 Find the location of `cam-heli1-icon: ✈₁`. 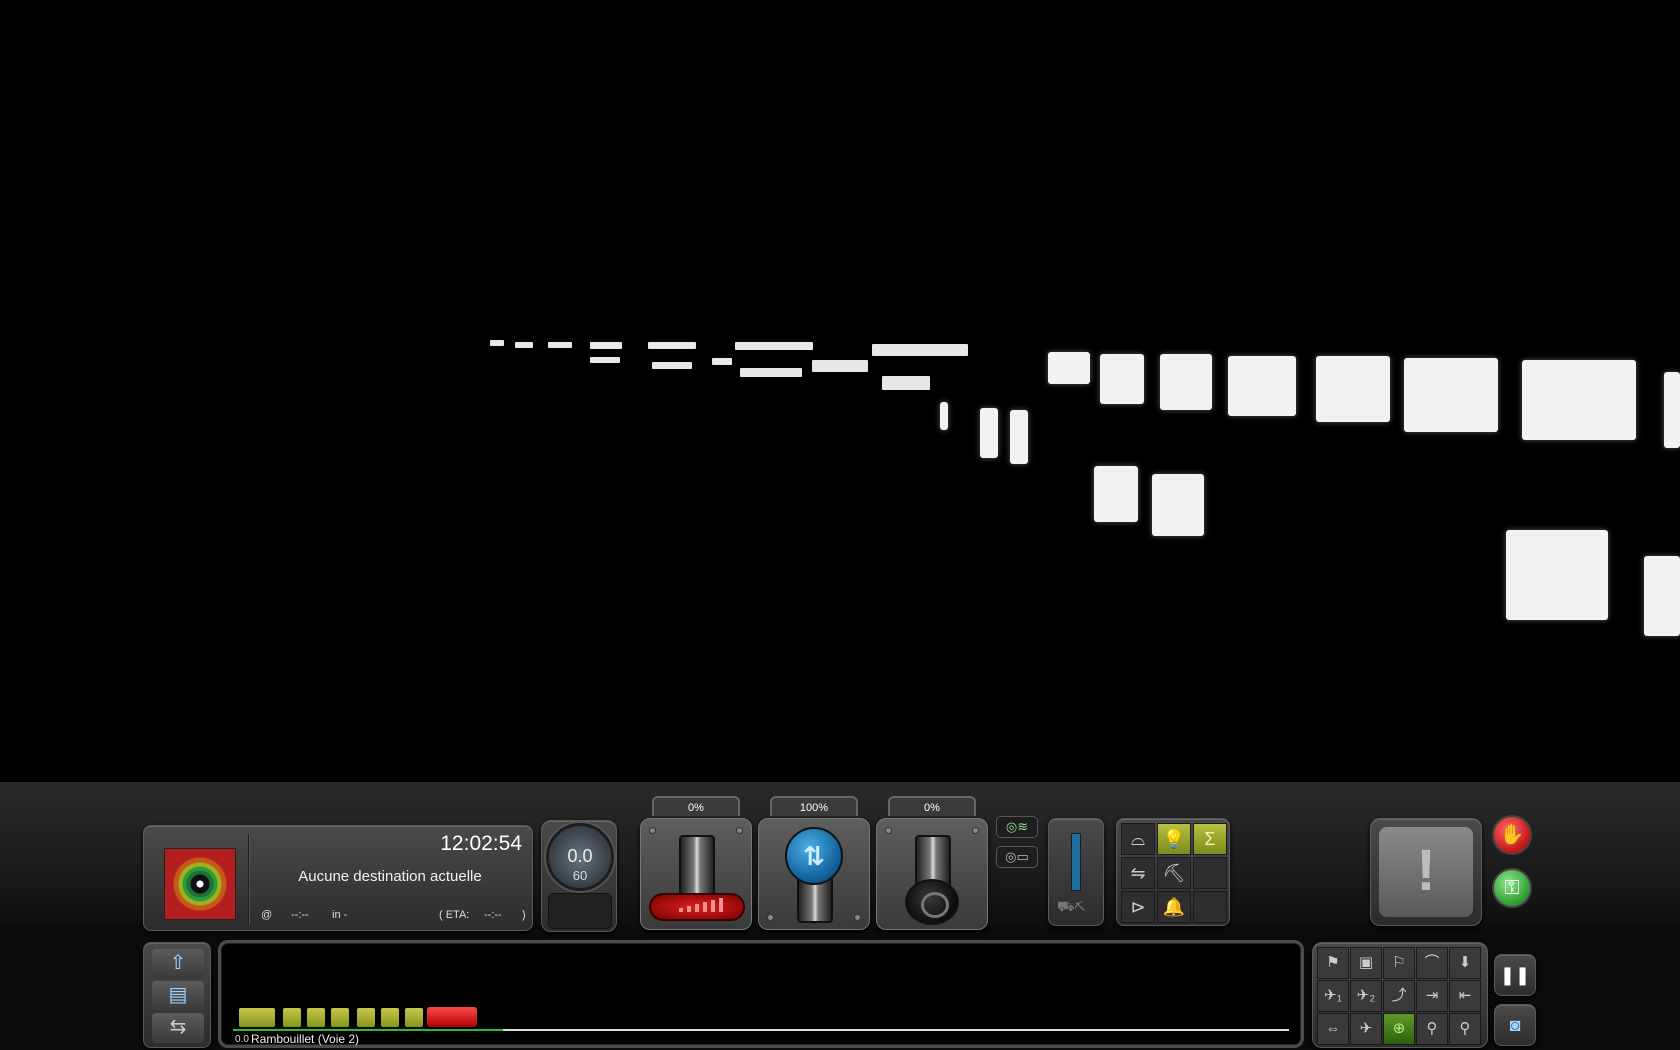

cam-heli1-icon: ✈₁ is located at coordinates (1333, 996).